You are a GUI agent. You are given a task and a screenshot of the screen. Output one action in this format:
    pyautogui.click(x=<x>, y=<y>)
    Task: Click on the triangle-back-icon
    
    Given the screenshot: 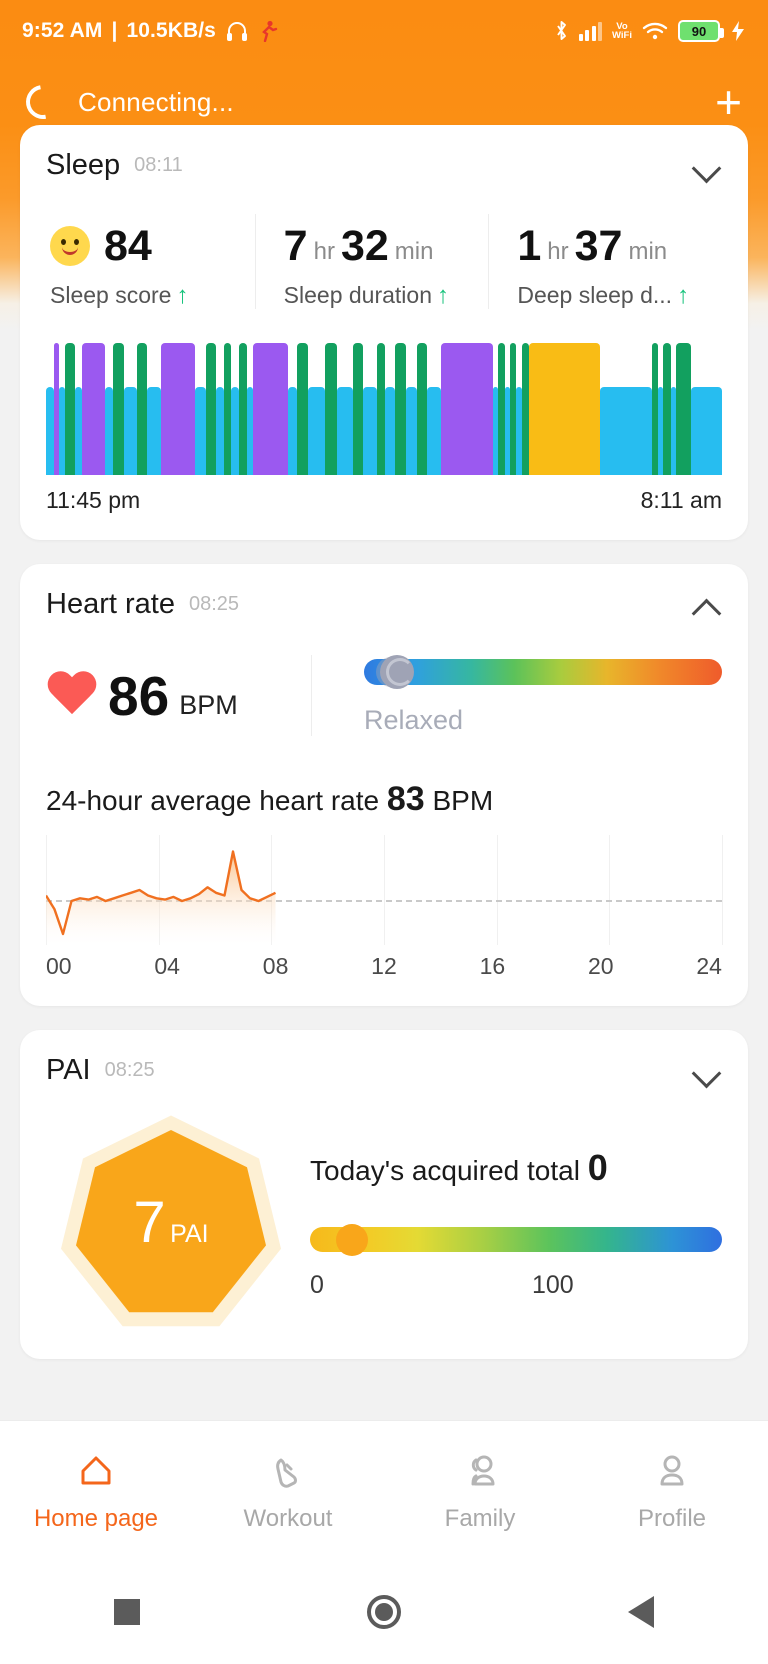 What is the action you would take?
    pyautogui.click(x=641, y=1612)
    